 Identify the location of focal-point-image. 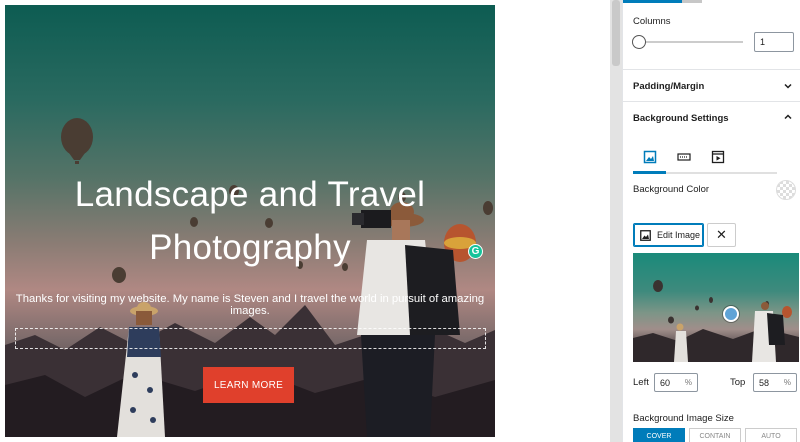
(716, 321).